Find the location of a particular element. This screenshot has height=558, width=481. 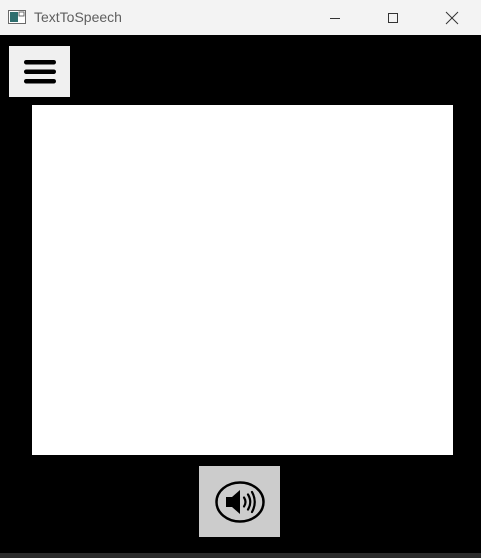

menu-button is located at coordinates (39, 71).